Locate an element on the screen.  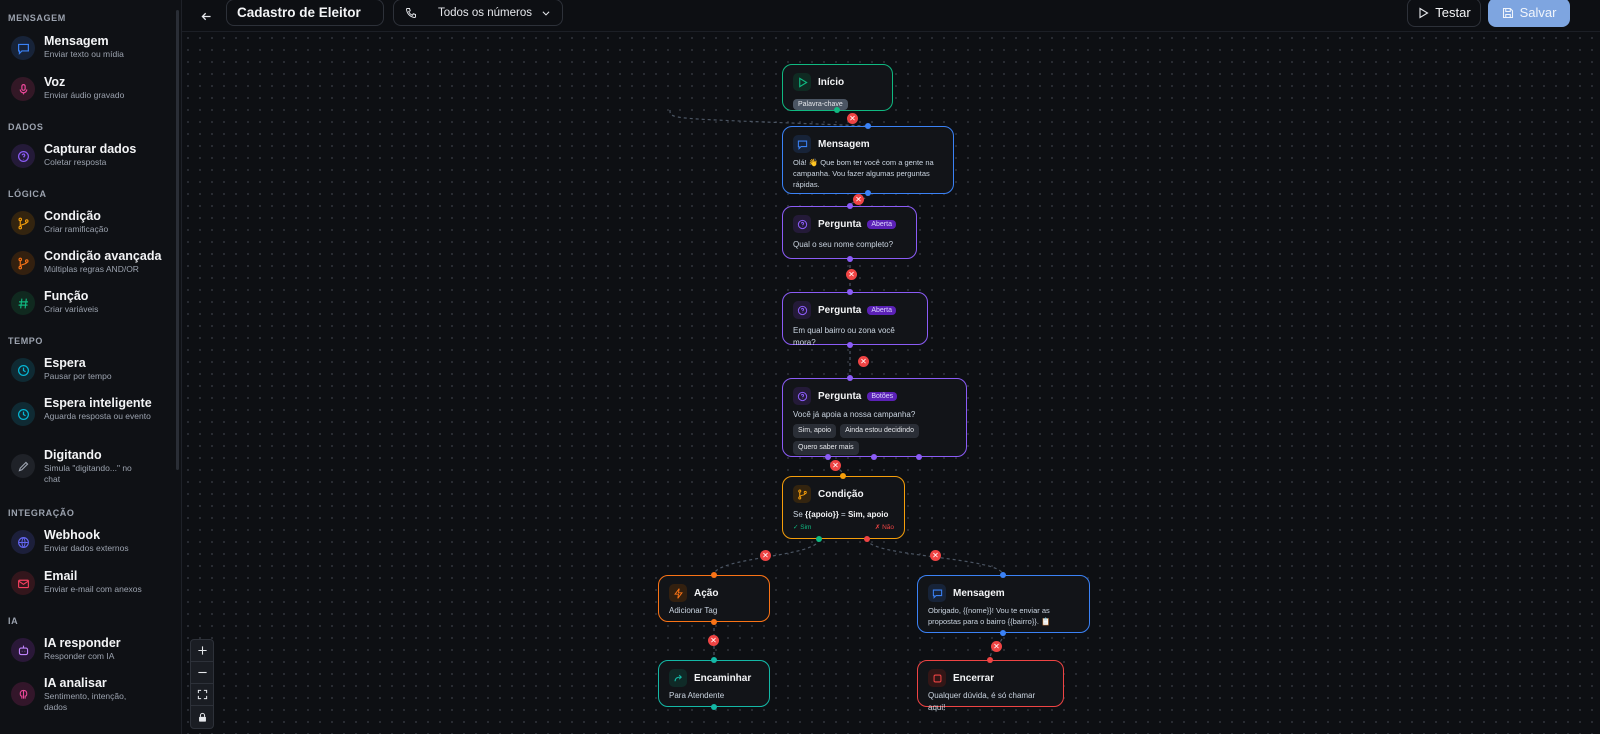
palette-item-email: Email Enviar e-mail com anexos is located at coordinates (91, 582).